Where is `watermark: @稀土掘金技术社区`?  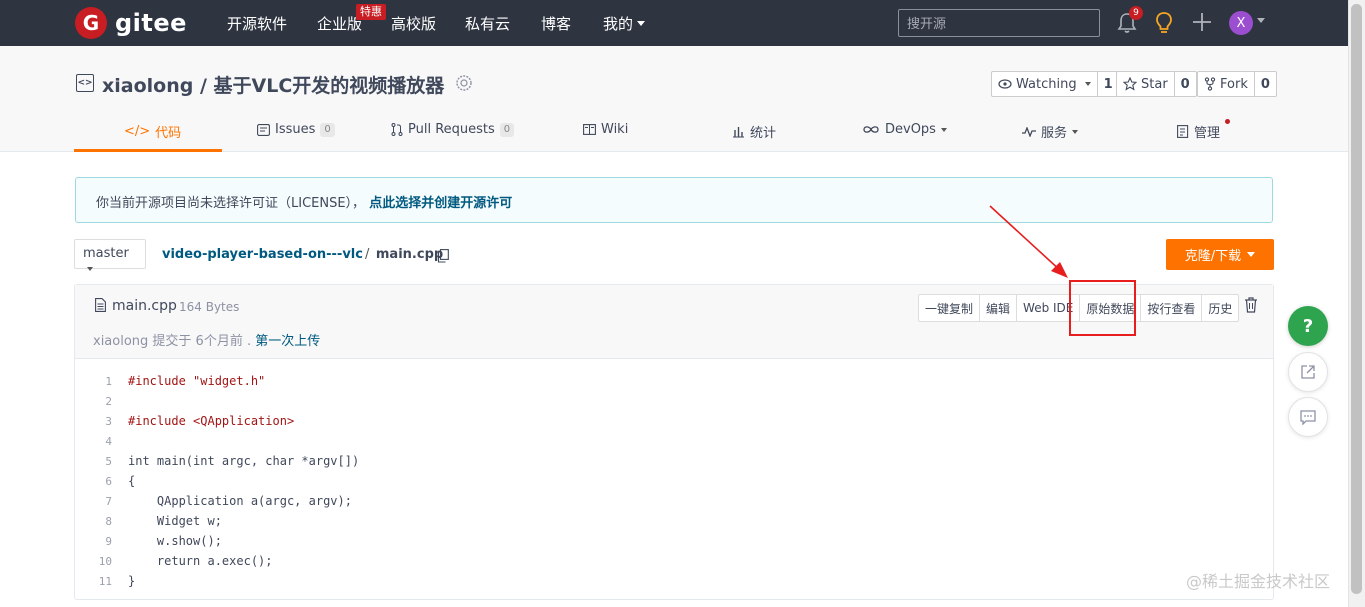
watermark: @稀土掘金技术社区 is located at coordinates (1258, 581).